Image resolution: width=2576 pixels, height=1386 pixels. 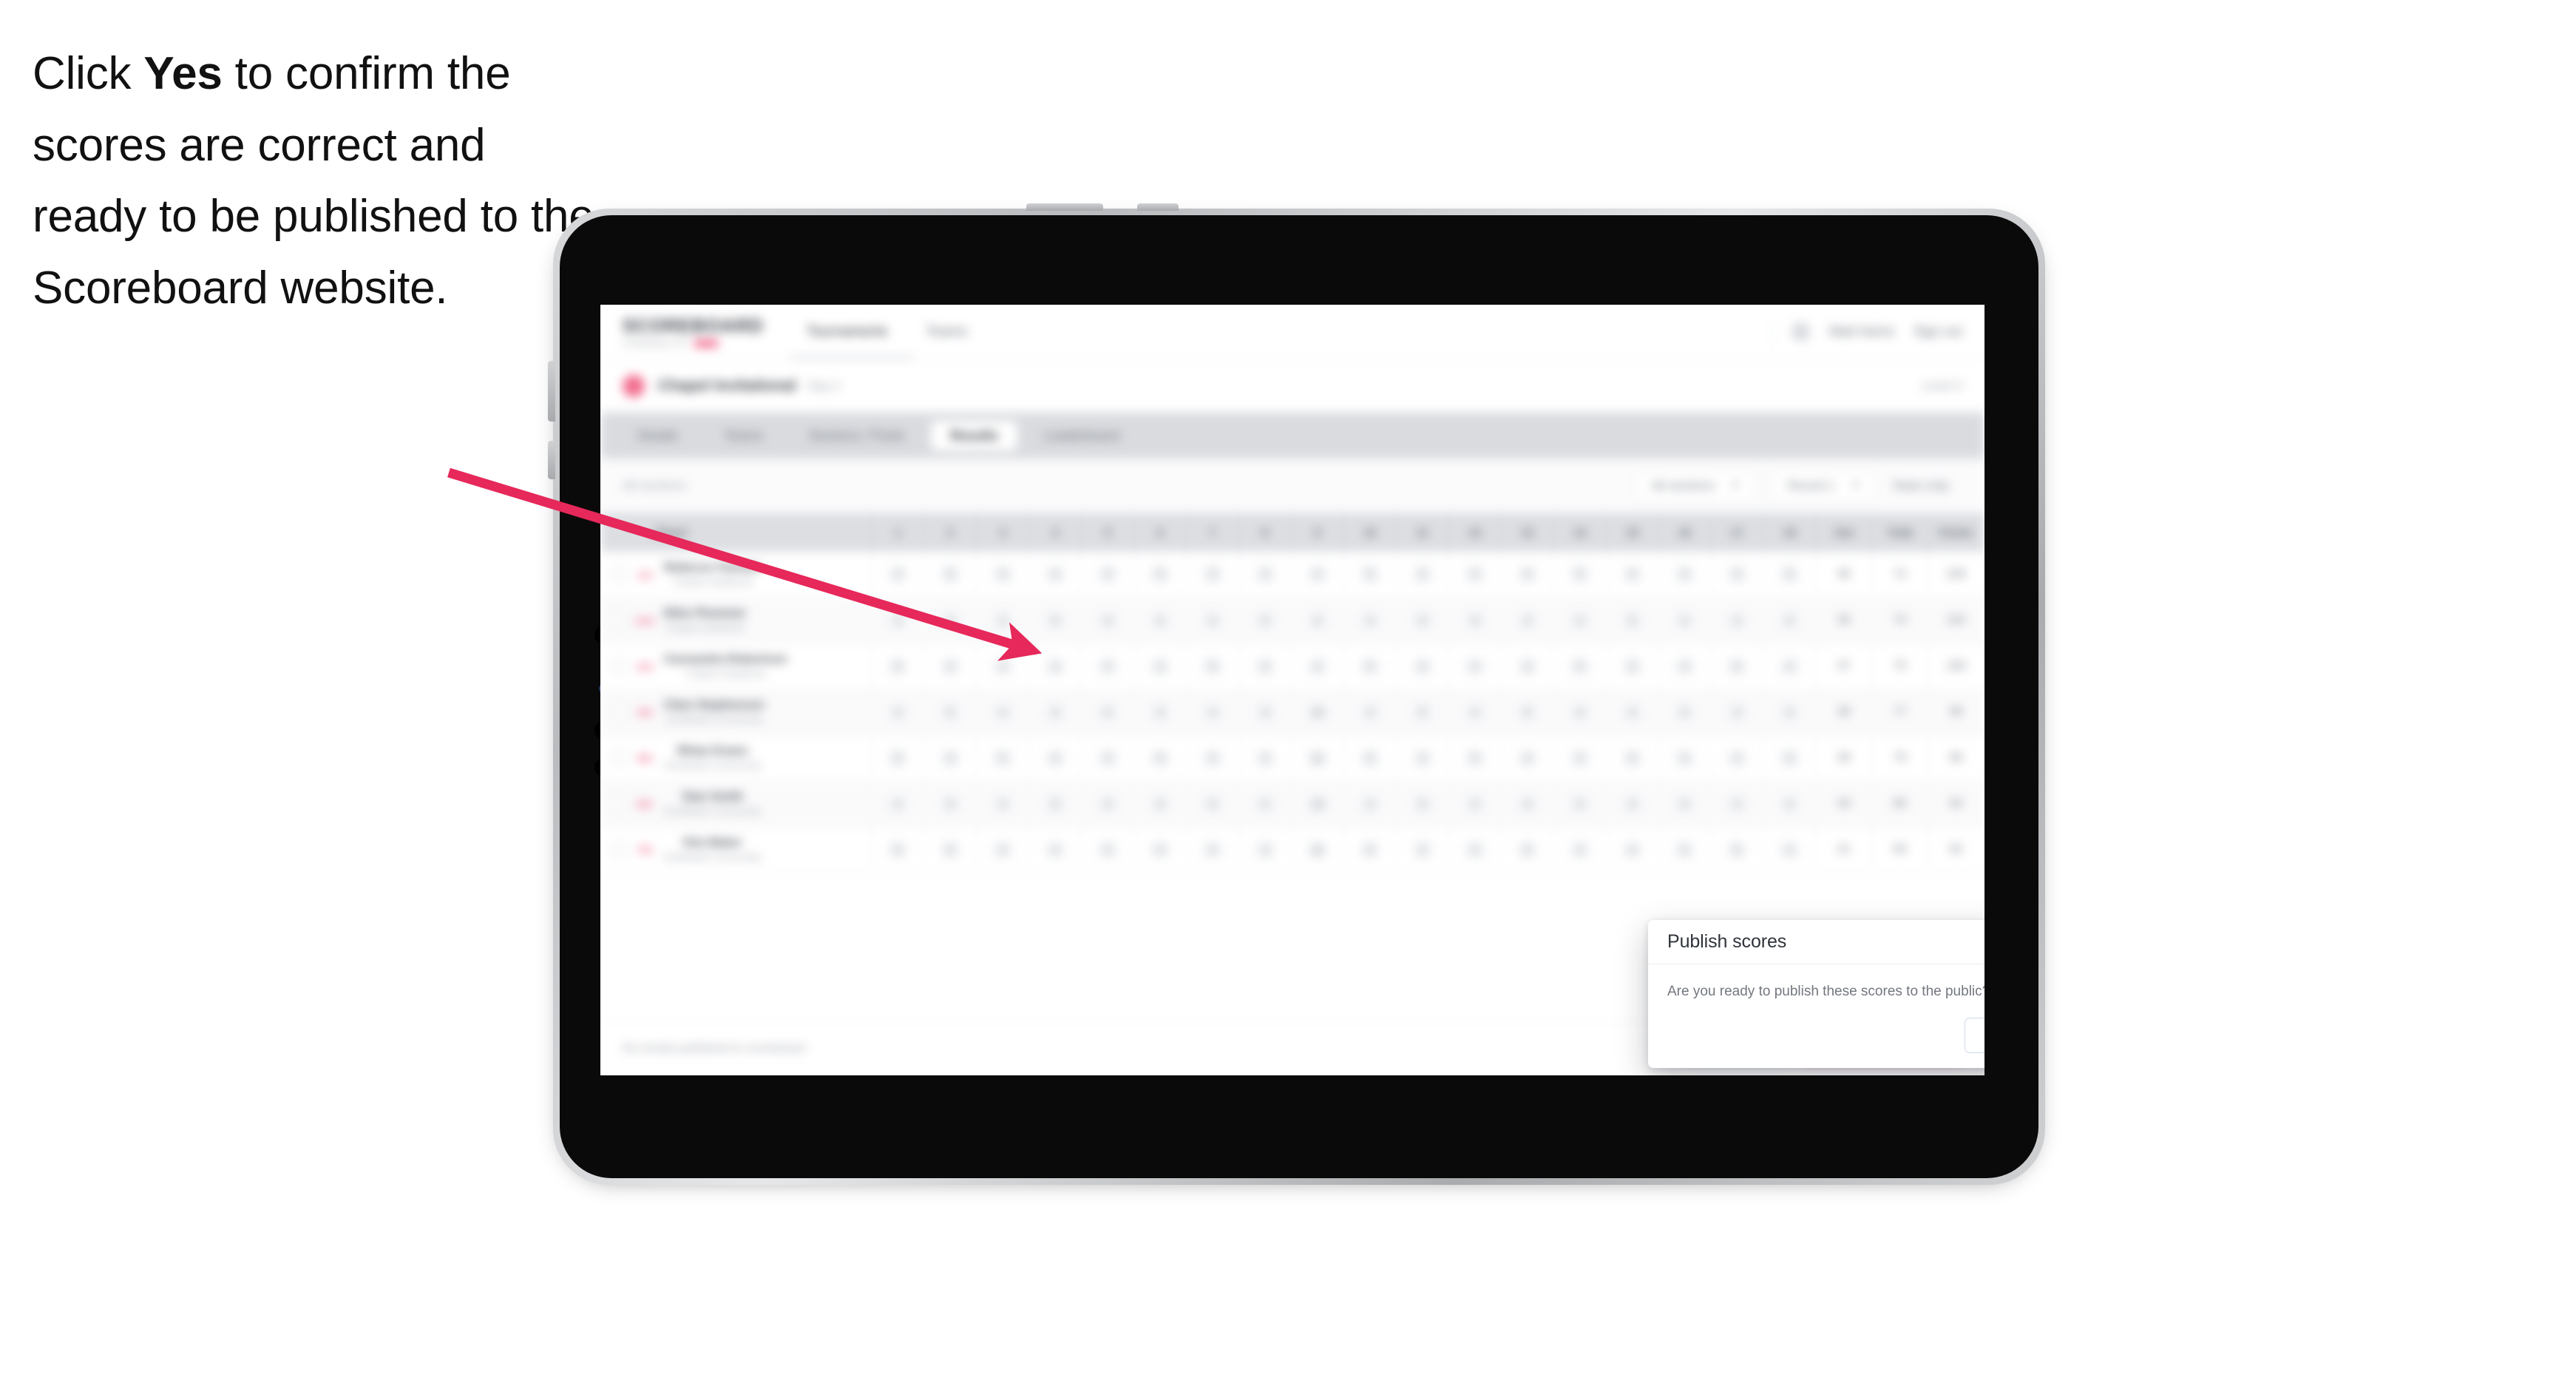 I want to click on score-cell: 10, so click(x=1317, y=804).